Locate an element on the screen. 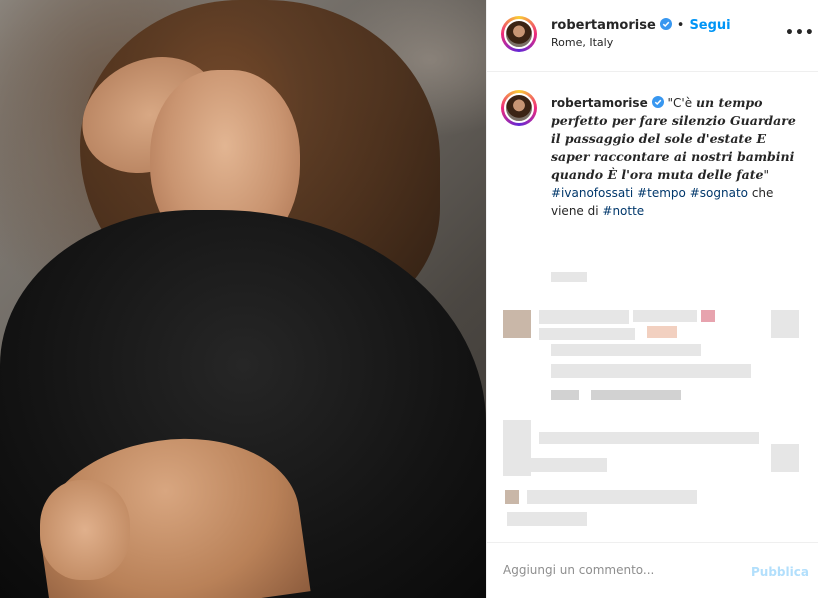 The width and height of the screenshot is (818, 598). header-username-row: robertamorise • Segui is located at coordinates (641, 25).